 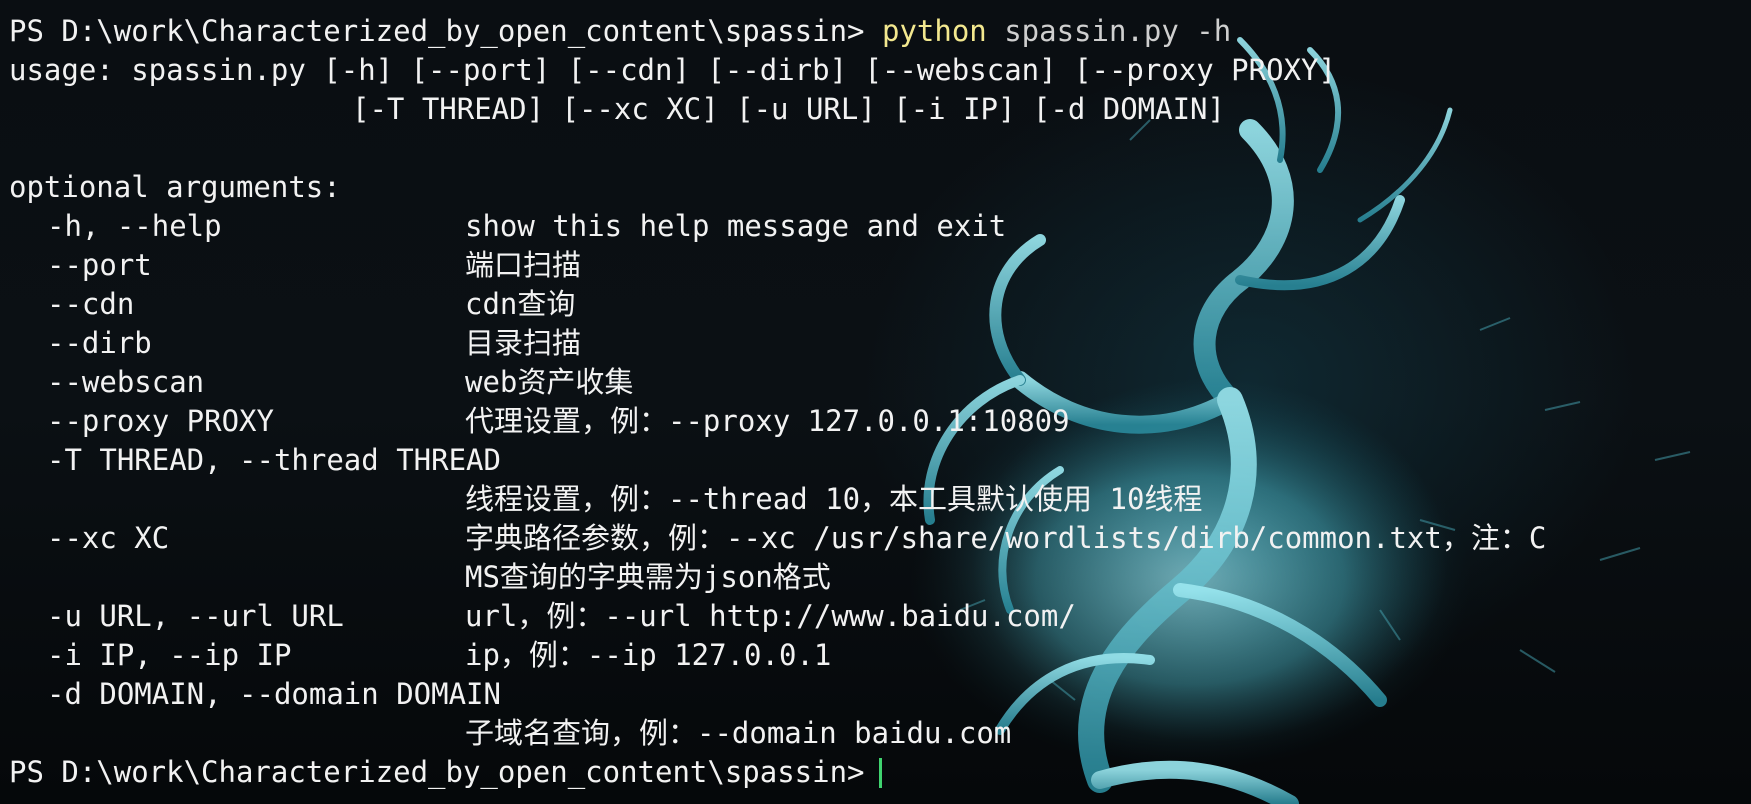 I want to click on option-name: -T THREAD, --thread THREAD, so click(x=274, y=460).